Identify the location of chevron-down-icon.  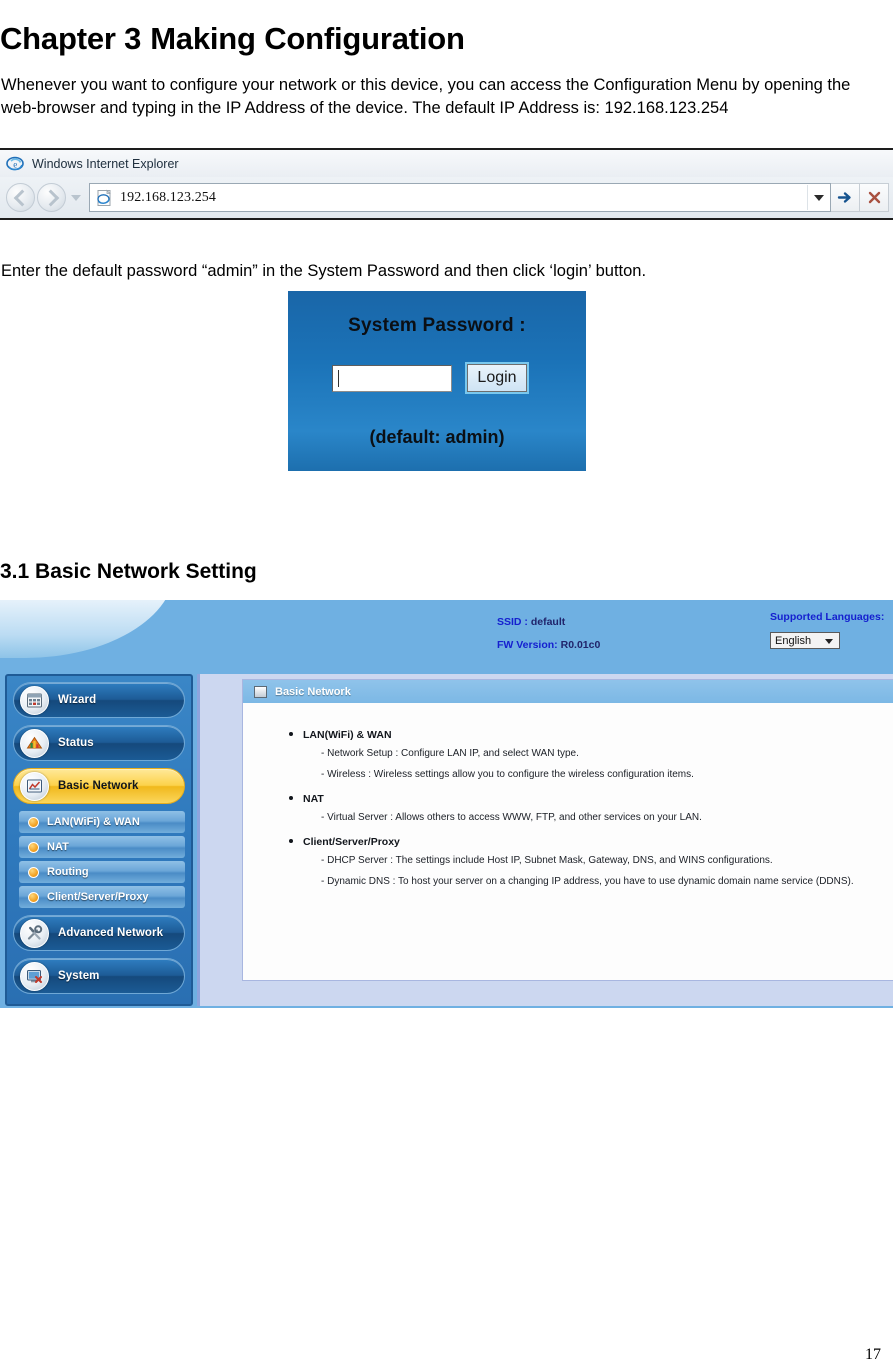
(829, 641).